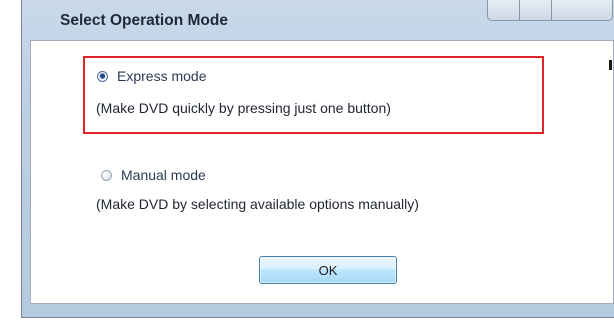 The image size is (614, 329). What do you see at coordinates (106, 175) in the screenshot?
I see `manual-mode-radio` at bounding box center [106, 175].